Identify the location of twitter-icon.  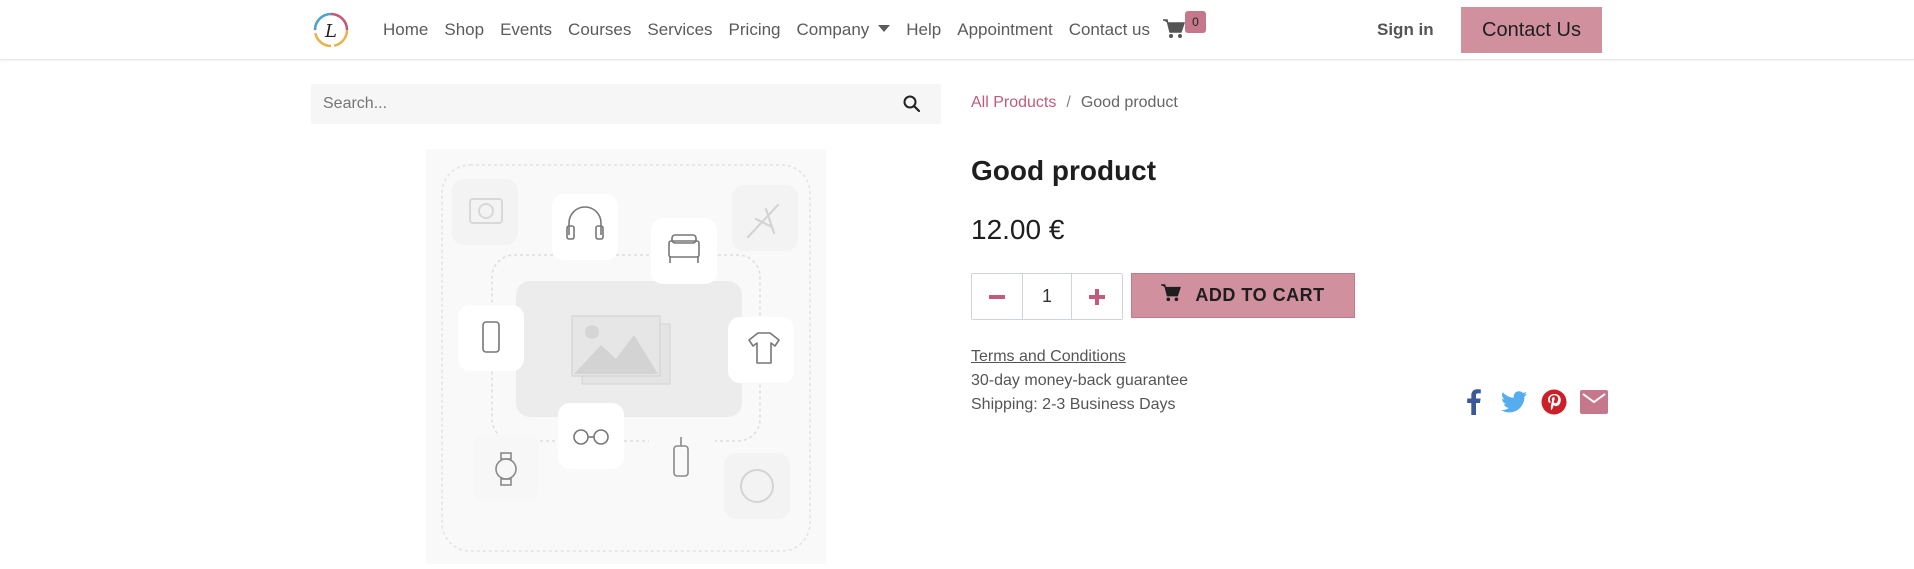
(1514, 402).